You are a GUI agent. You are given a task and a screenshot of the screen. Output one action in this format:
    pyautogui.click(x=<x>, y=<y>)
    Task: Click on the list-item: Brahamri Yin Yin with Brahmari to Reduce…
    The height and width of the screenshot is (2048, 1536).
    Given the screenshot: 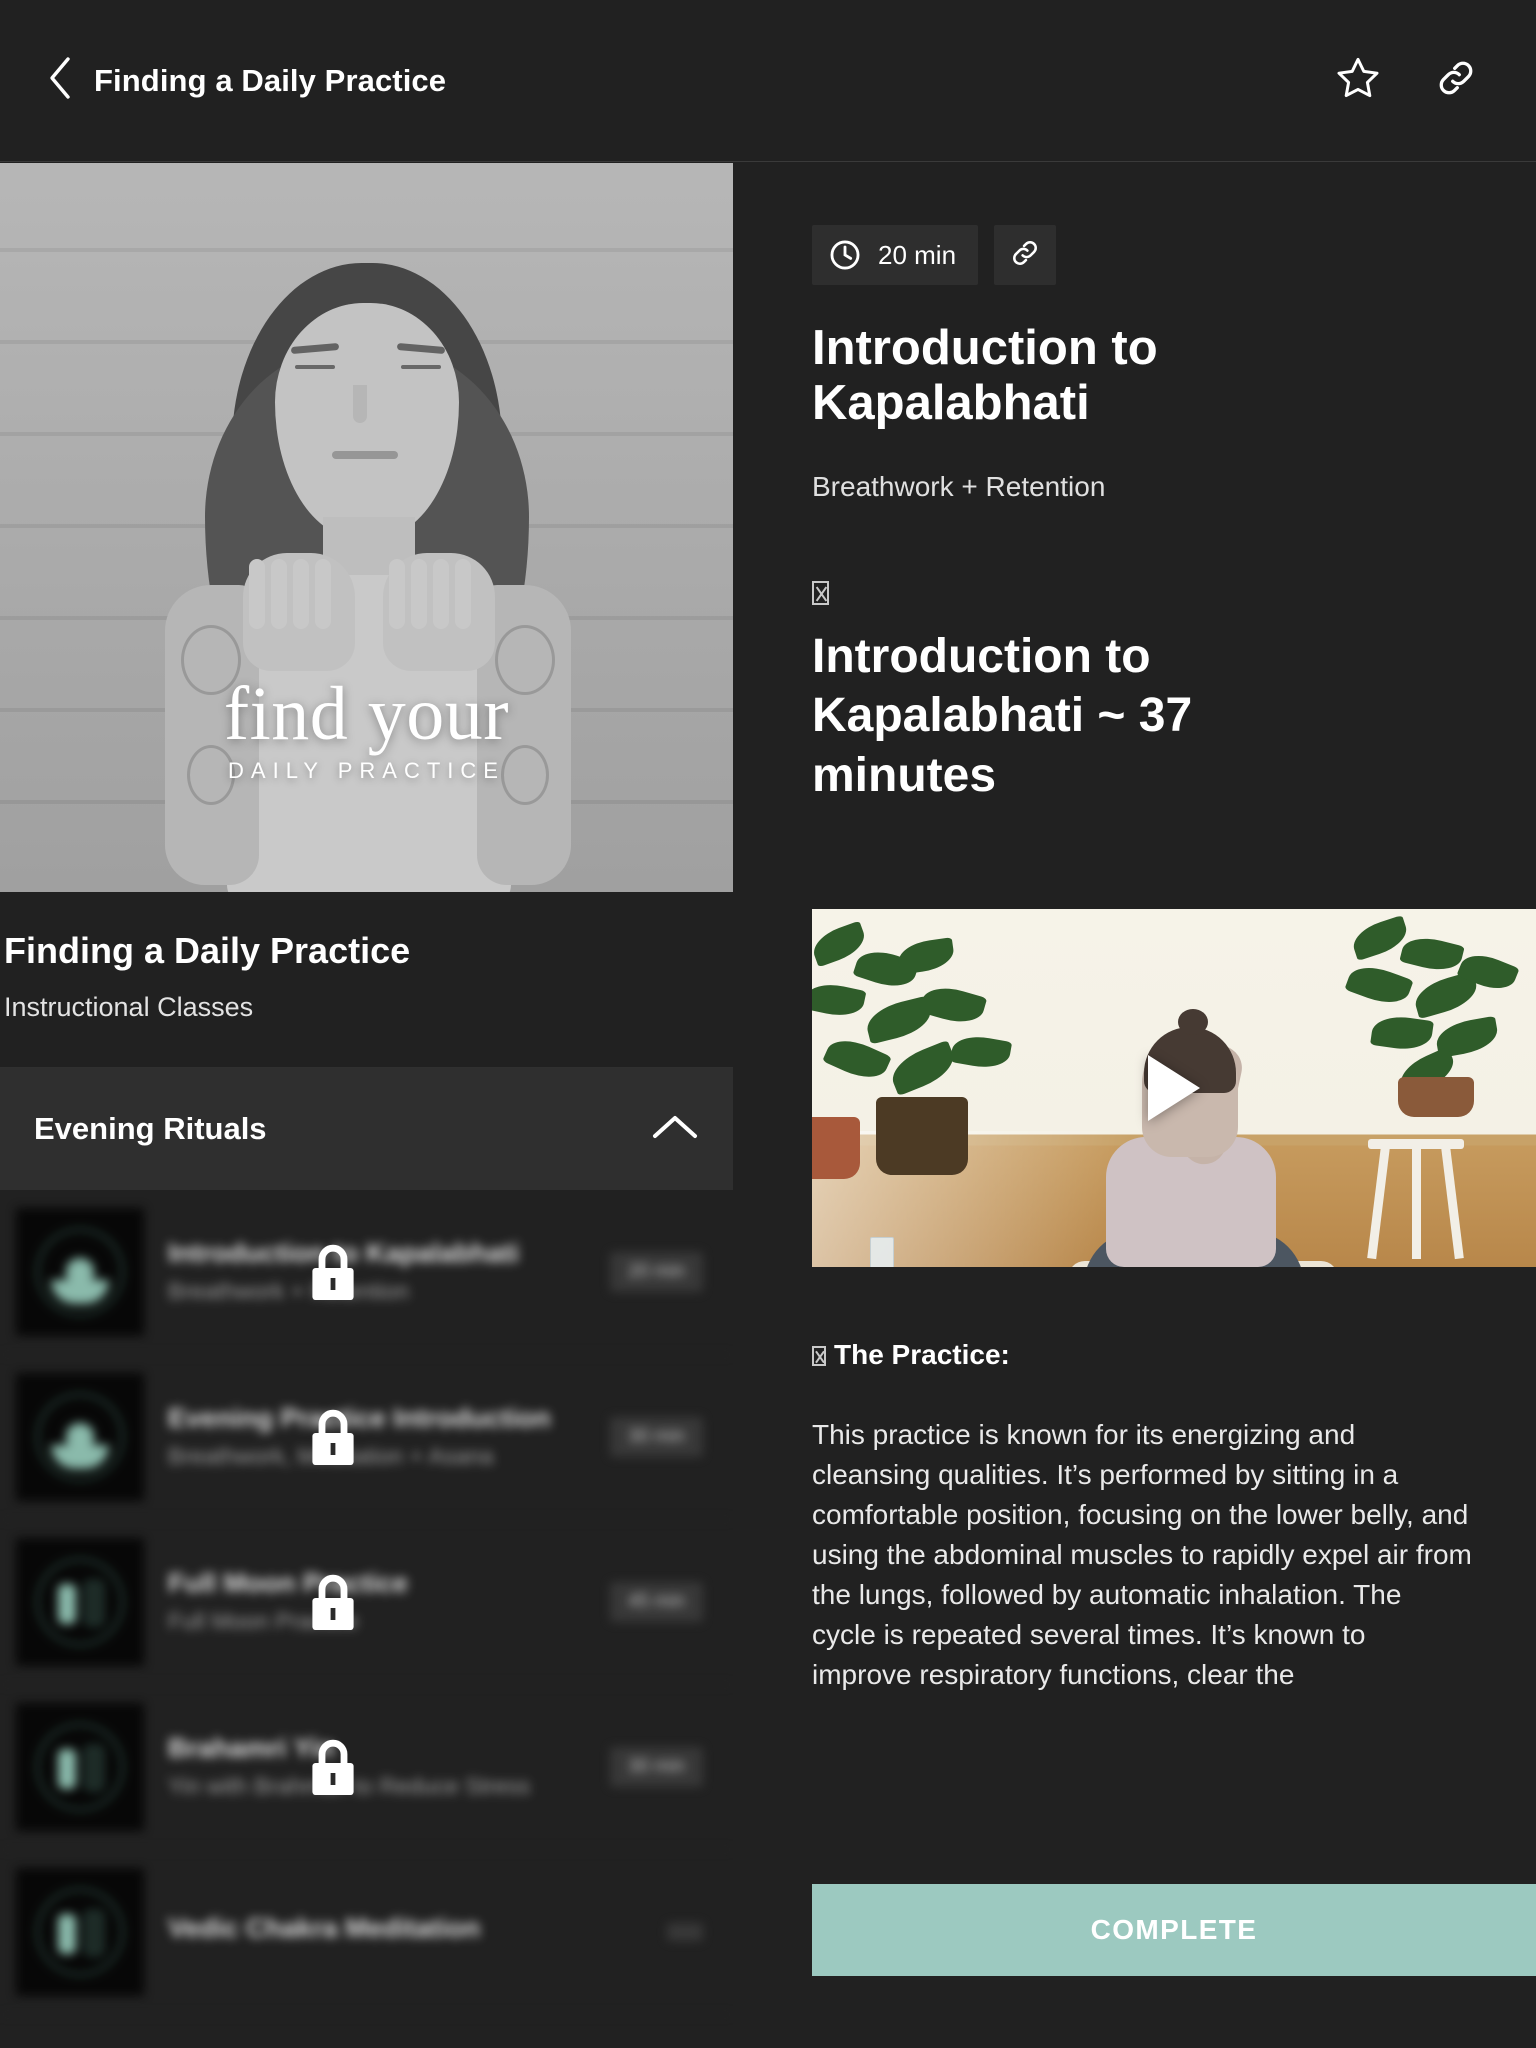 What is the action you would take?
    pyautogui.click(x=366, y=1767)
    